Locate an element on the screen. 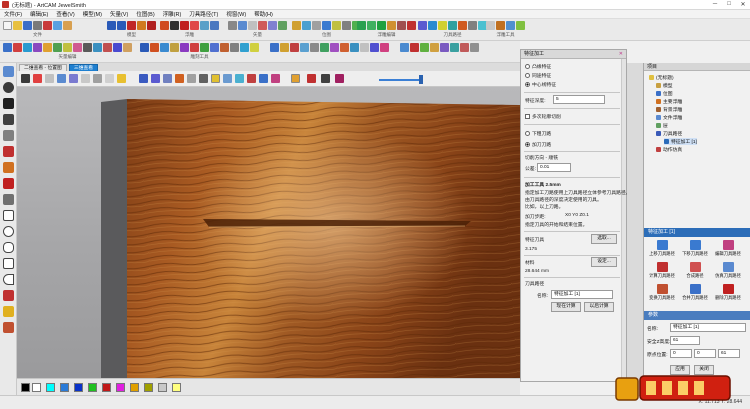  calculate-now-button: 现在计算 is located at coordinates (566, 307).